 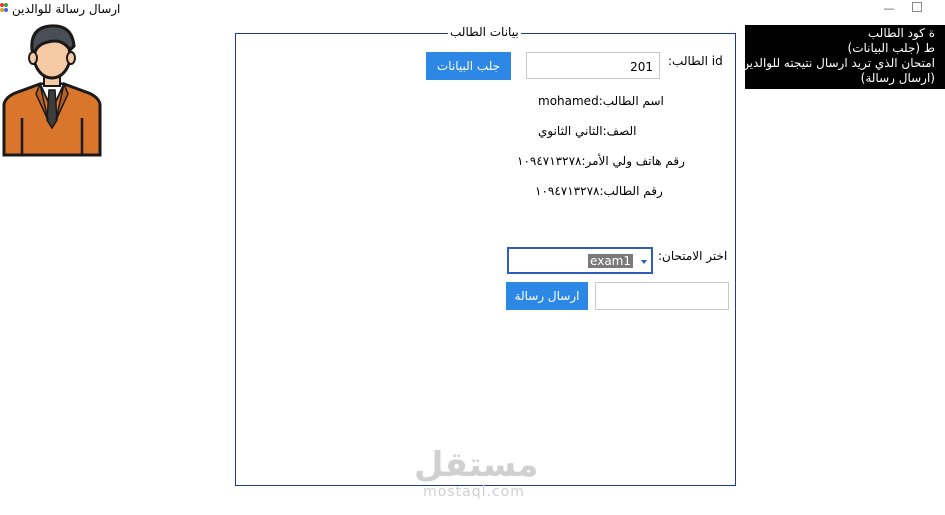 I want to click on student-id-value: 201, so click(x=641, y=67).